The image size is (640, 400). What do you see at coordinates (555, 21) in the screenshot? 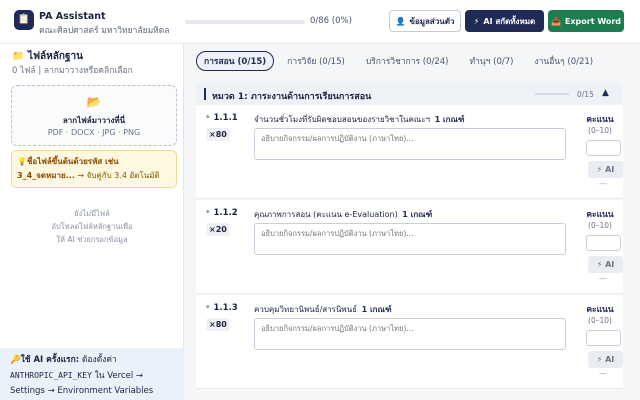
I see `document-icon: 📥` at bounding box center [555, 21].